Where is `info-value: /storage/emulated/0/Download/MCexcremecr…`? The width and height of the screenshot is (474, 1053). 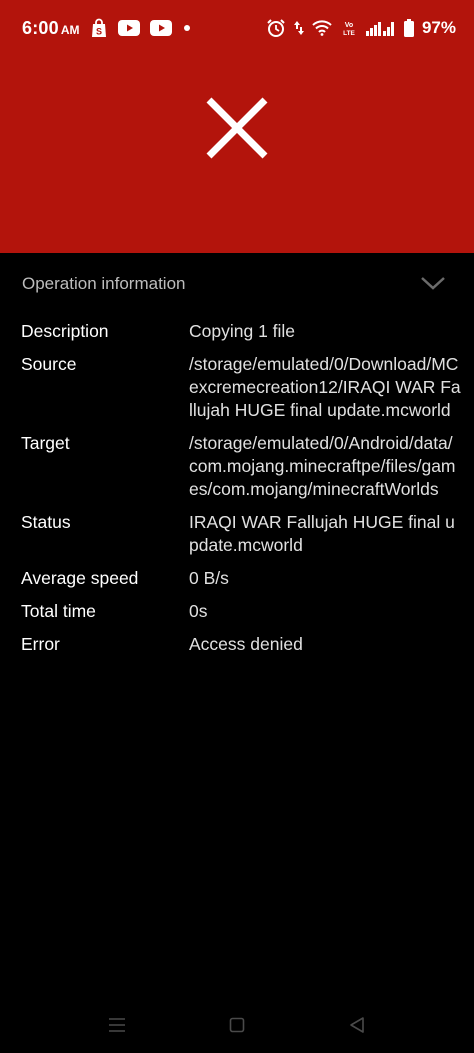 info-value: /storage/emulated/0/Download/MCexcremecr… is located at coordinates (325, 387).